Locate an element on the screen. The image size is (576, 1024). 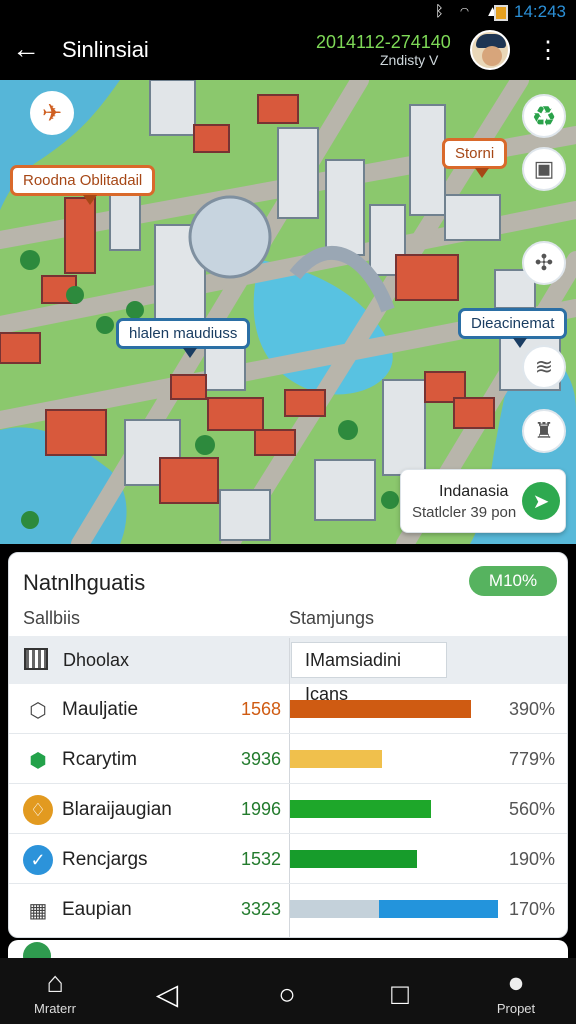
row-percent: 190% is located at coordinates (531, 859).